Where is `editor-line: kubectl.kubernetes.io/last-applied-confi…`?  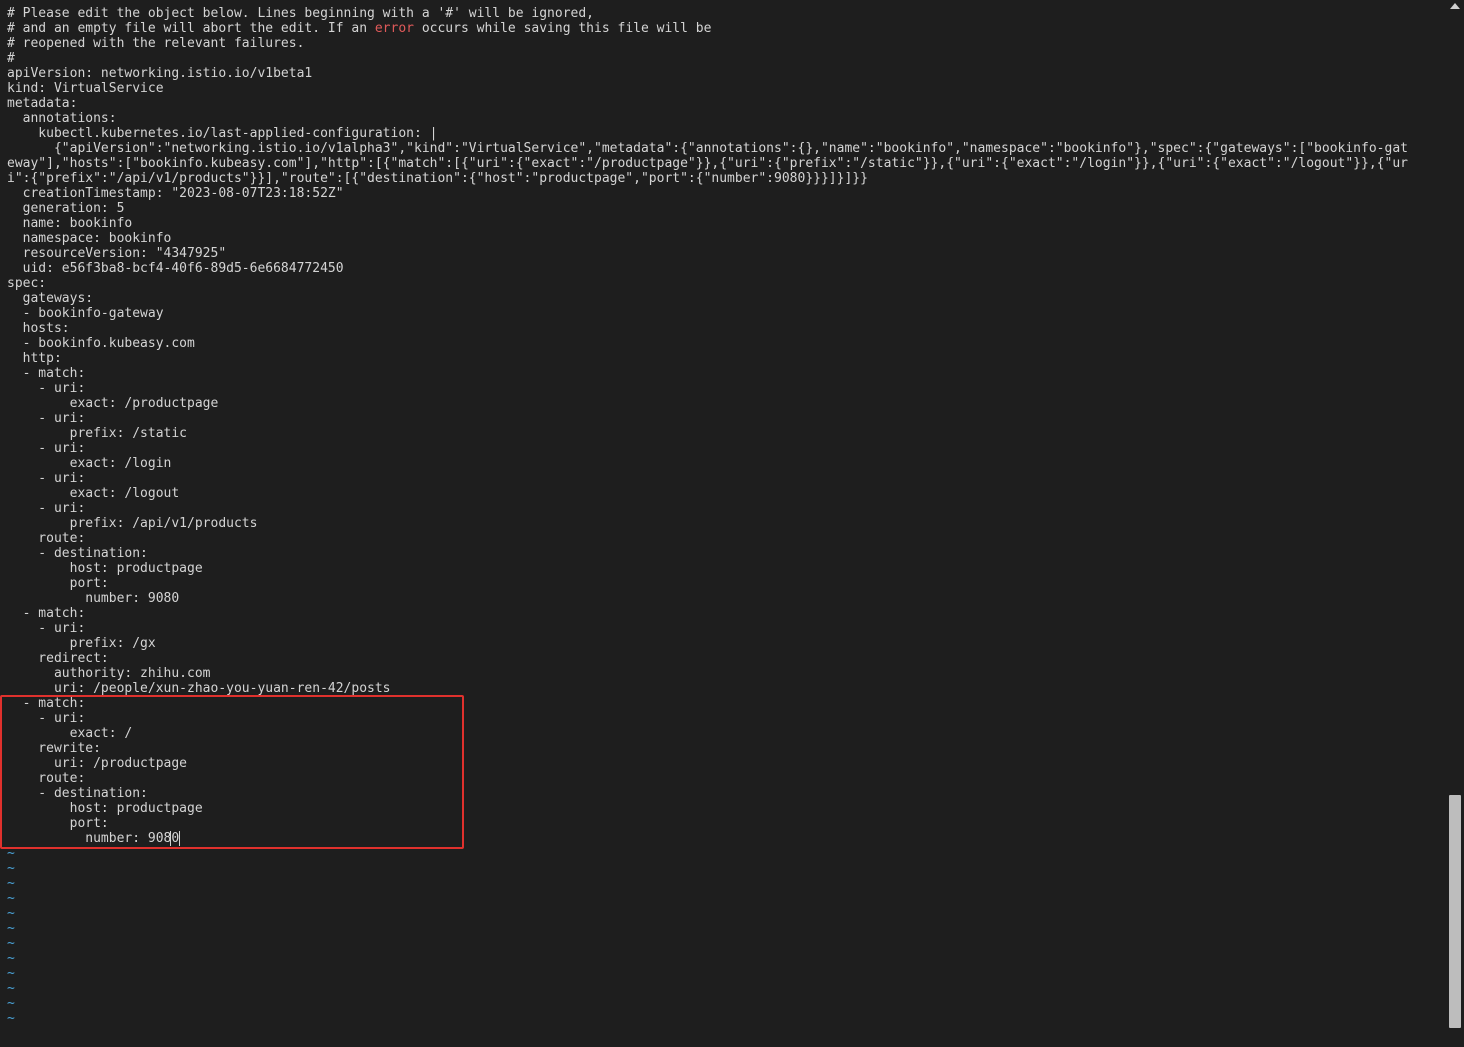 editor-line: kubectl.kubernetes.io/last-applied-confi… is located at coordinates (725, 133).